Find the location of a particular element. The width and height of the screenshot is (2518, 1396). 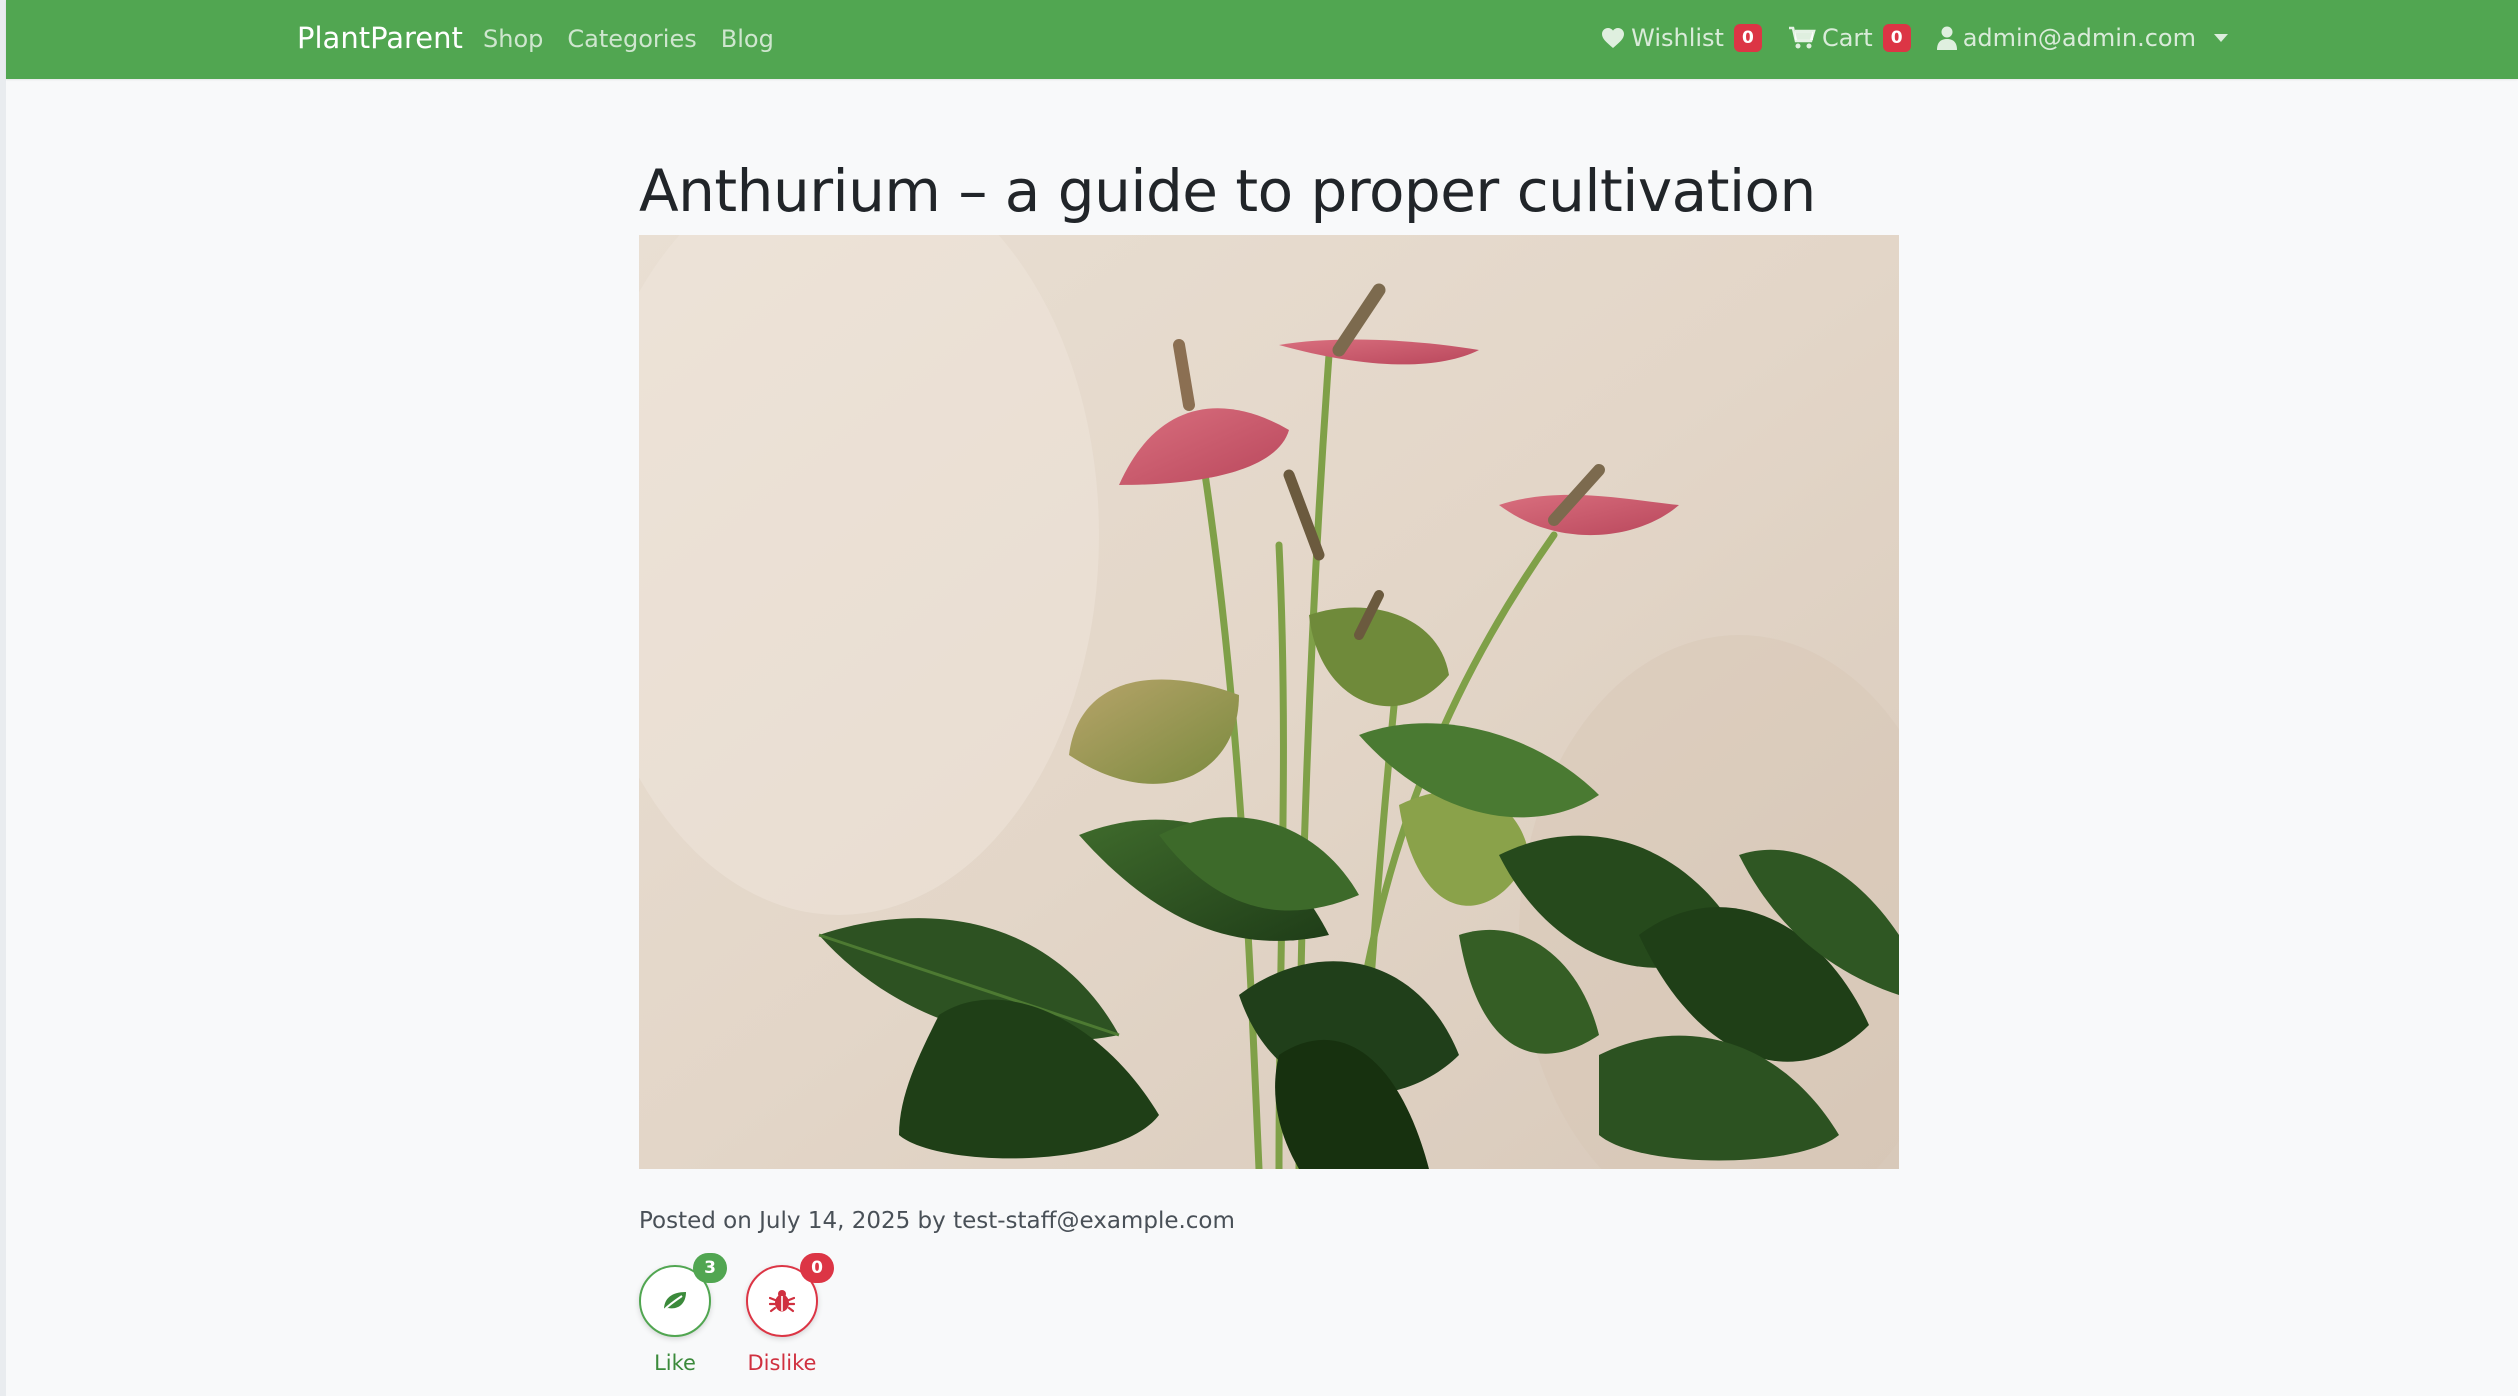

nav-links: Shop Categories Blog is located at coordinates (628, 39).